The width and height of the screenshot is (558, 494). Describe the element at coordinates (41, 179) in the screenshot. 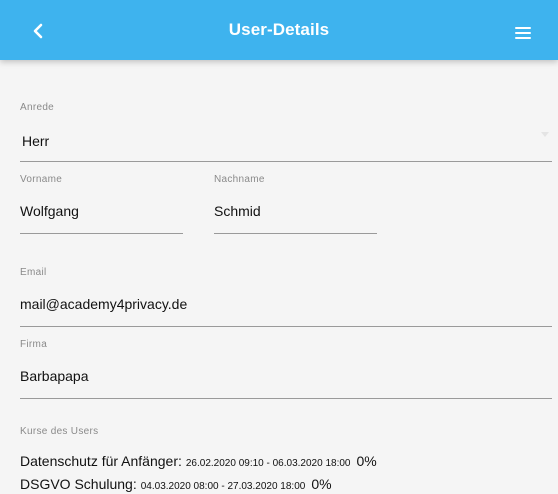

I see `vorname-label: Vorname` at that location.